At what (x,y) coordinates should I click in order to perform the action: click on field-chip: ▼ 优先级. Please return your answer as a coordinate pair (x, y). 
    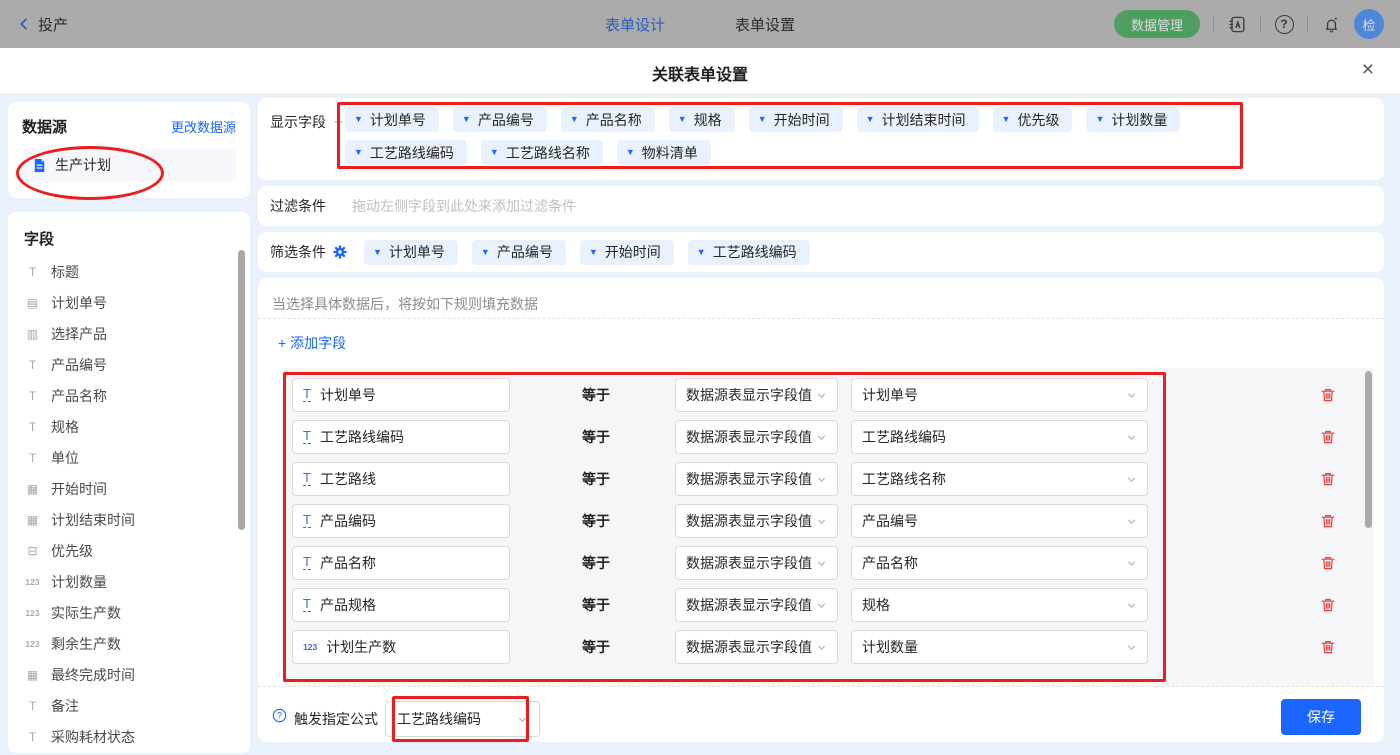
    Looking at the image, I should click on (1032, 119).